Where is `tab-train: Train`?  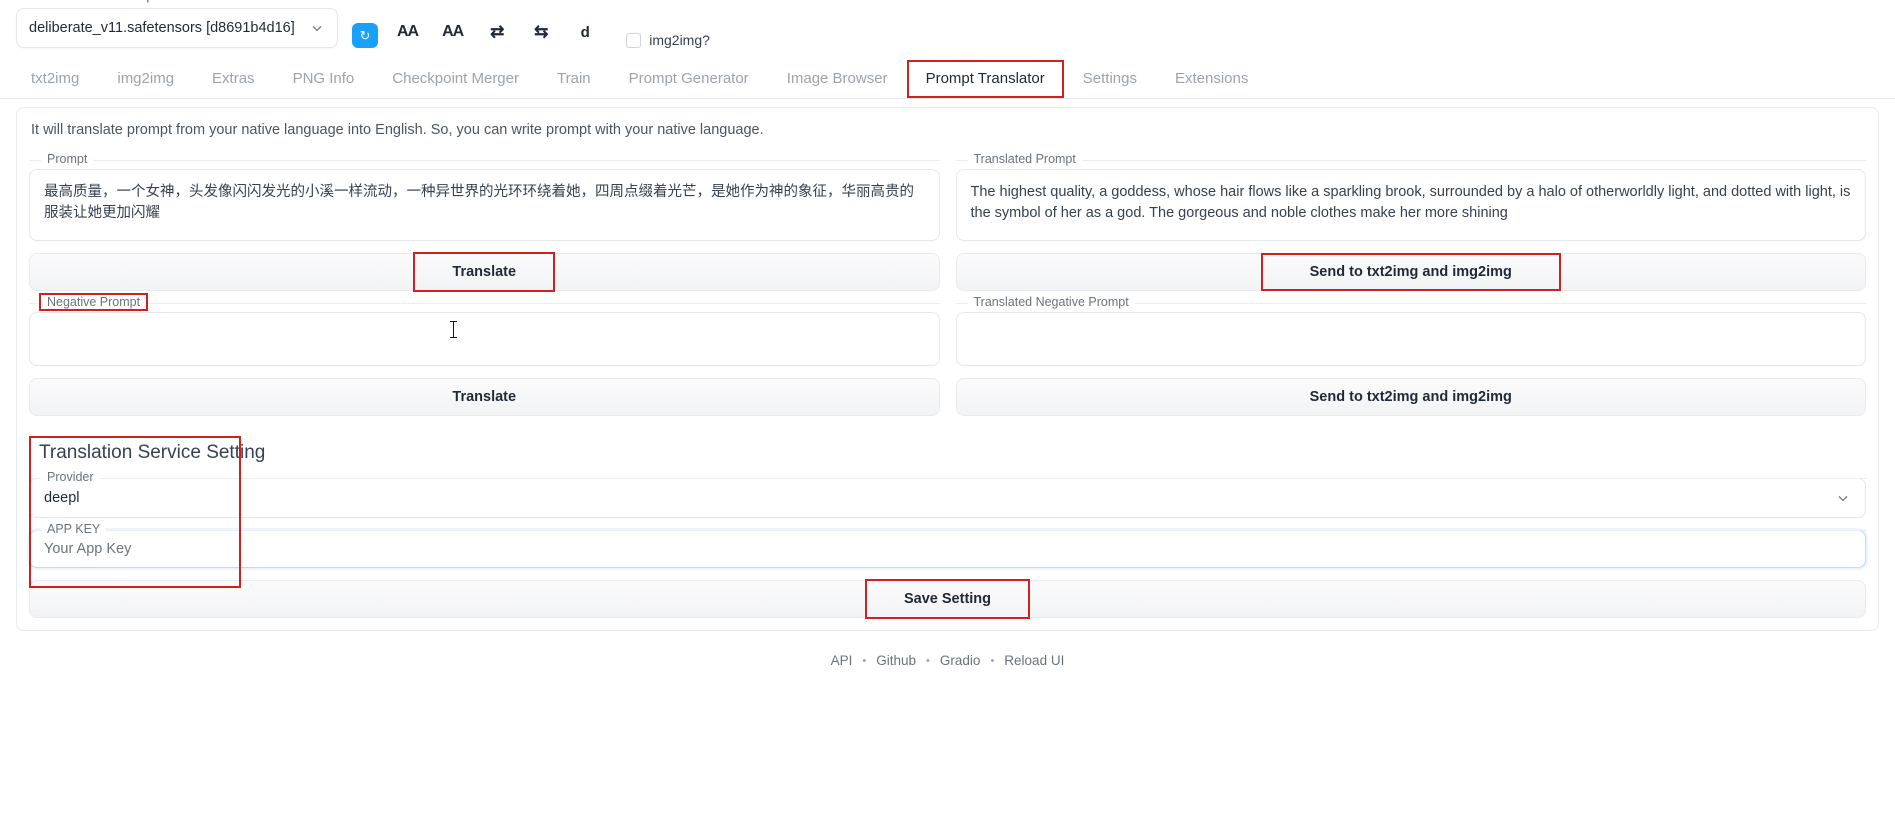 tab-train: Train is located at coordinates (574, 79).